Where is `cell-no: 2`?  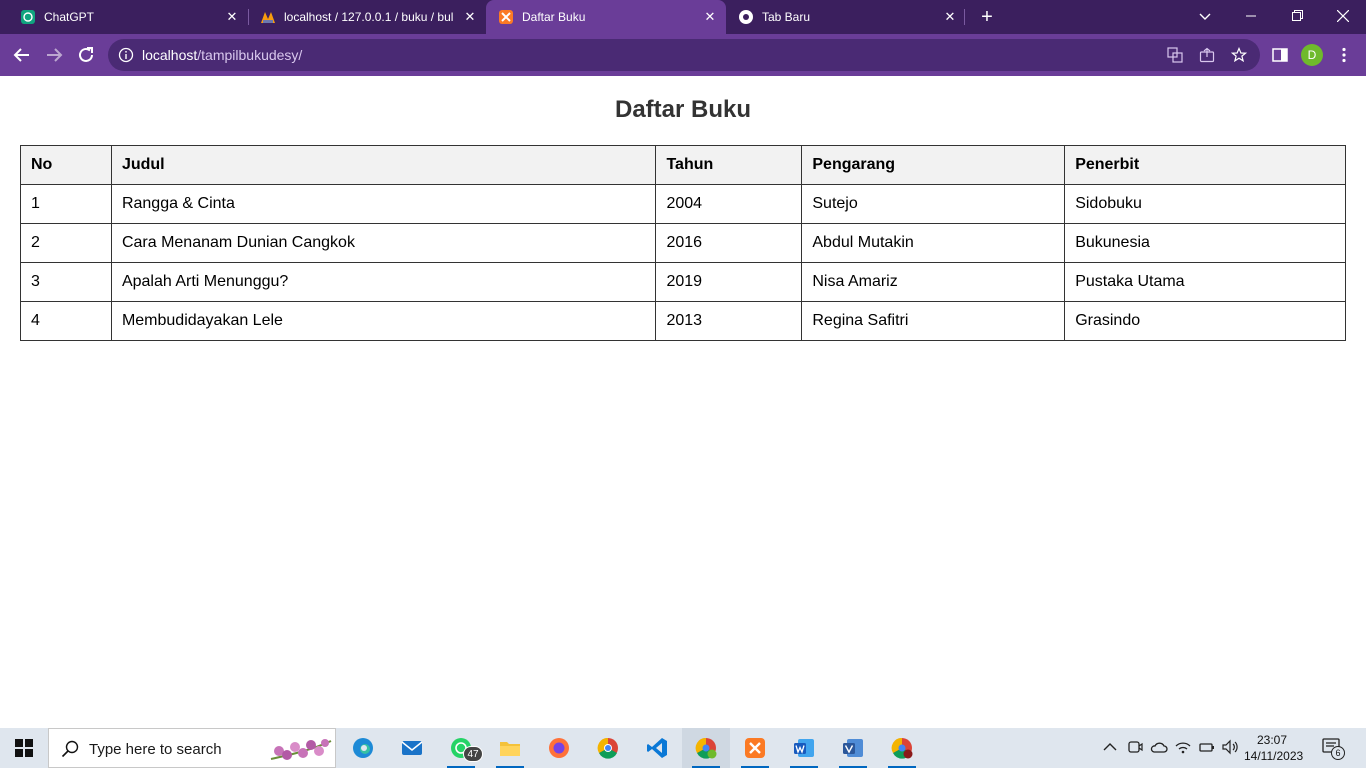
cell-no: 2 is located at coordinates (66, 243).